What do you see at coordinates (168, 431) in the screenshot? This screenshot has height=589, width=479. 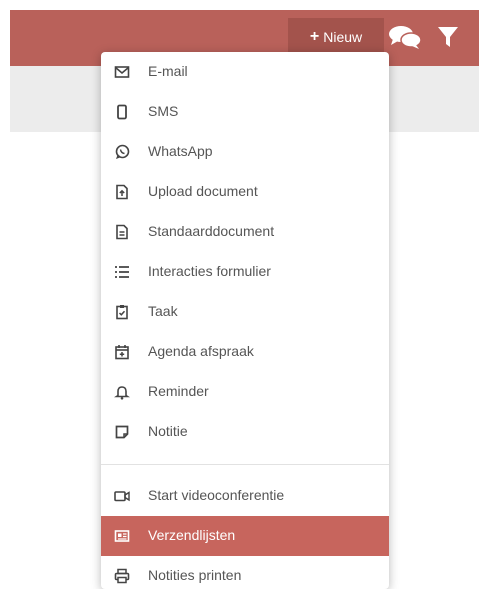 I see `menu-item-label: Notitie` at bounding box center [168, 431].